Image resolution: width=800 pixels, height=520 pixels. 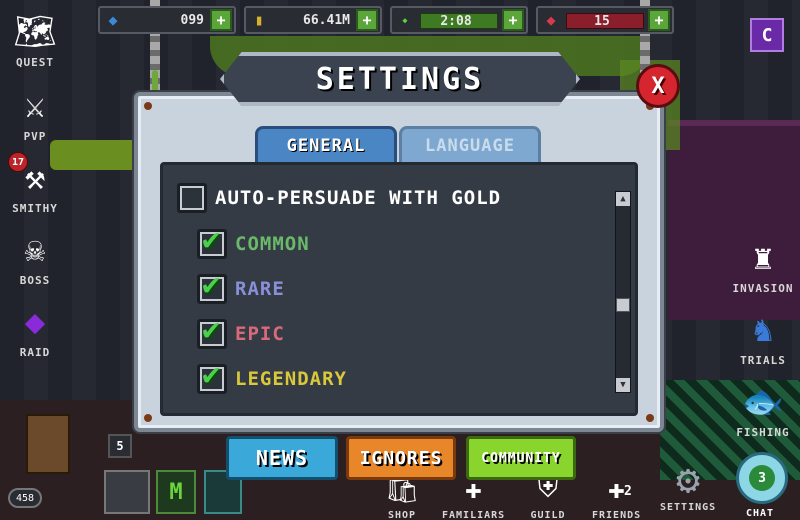 I want to click on trials-label: TRIALS, so click(x=763, y=360).